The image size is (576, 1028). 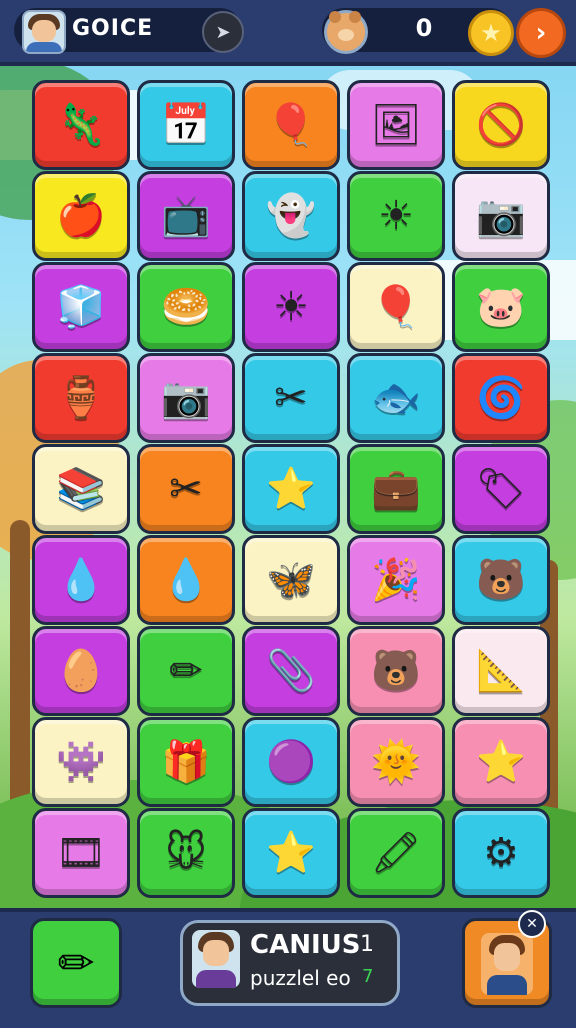 I want to click on tile-mouse-icon: 🐭, so click(x=186, y=853).